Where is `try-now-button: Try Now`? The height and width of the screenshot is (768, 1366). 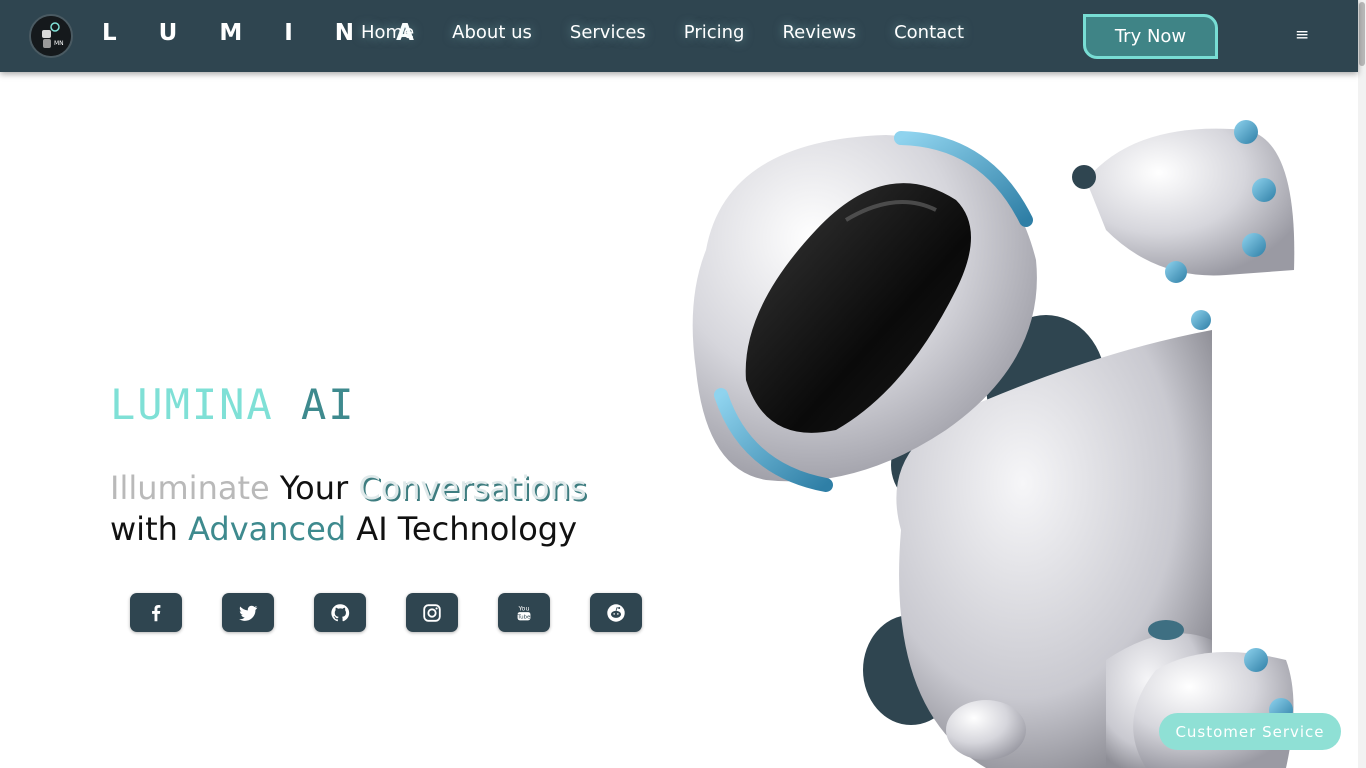
try-now-button: Try Now is located at coordinates (1150, 36).